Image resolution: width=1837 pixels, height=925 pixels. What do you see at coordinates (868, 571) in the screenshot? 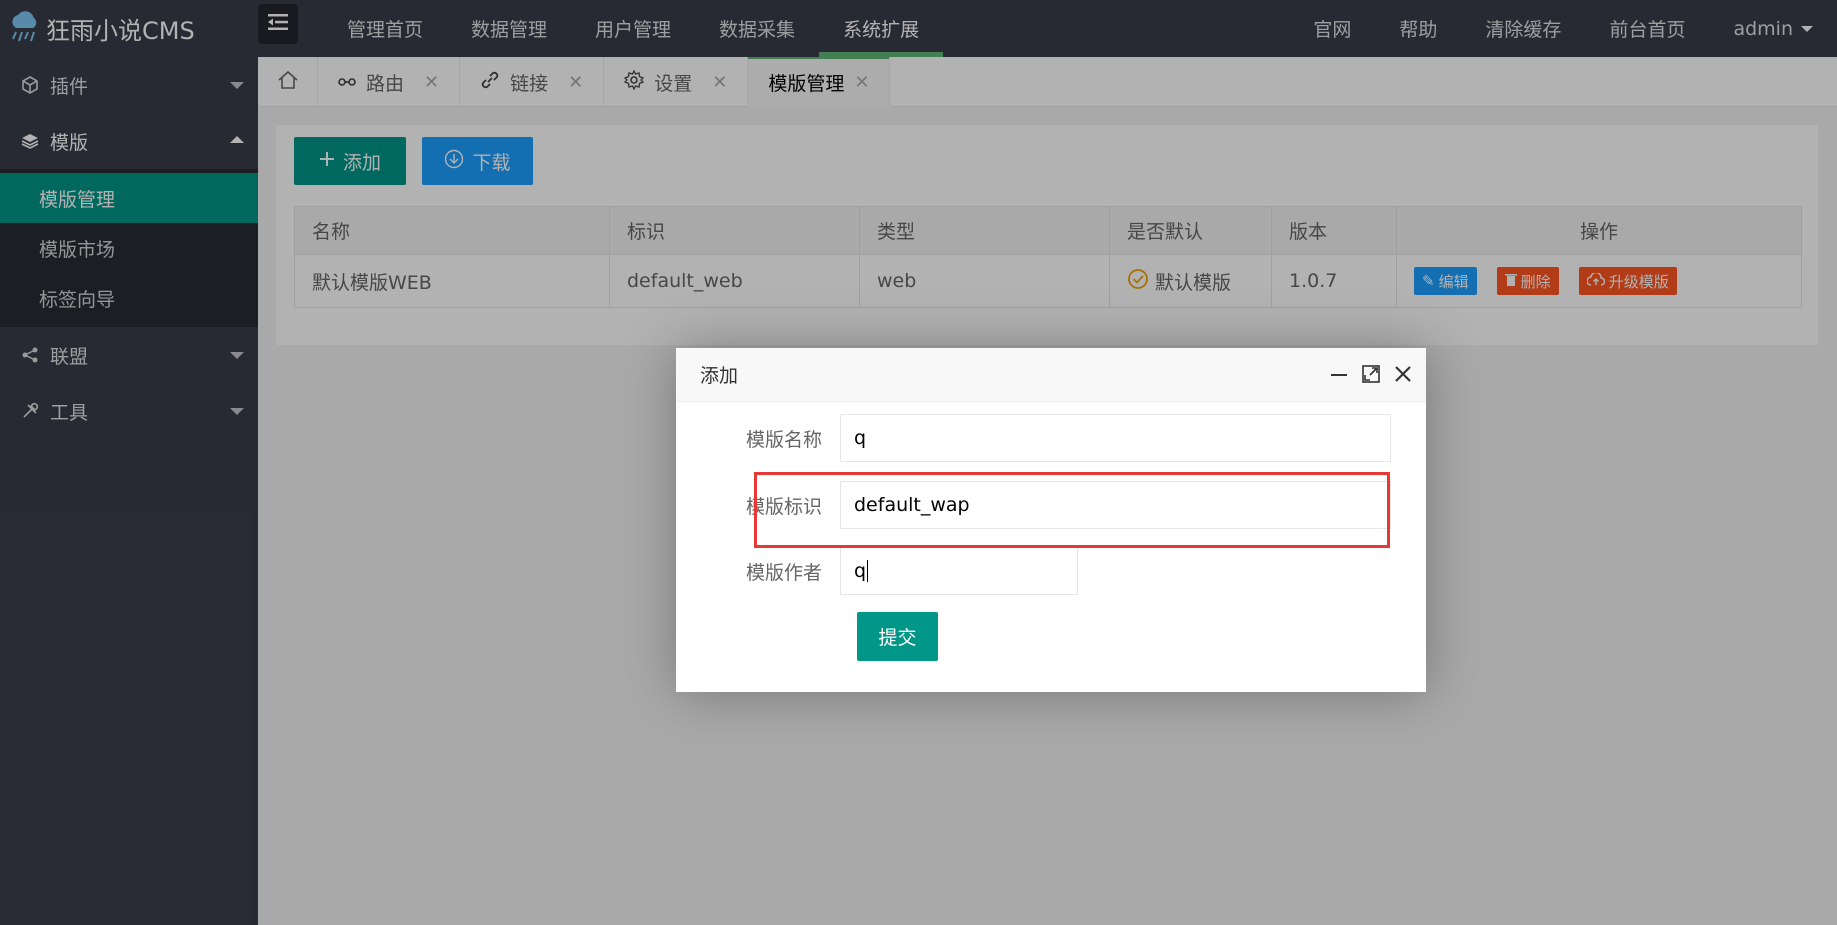
I see `text-cursor` at bounding box center [868, 571].